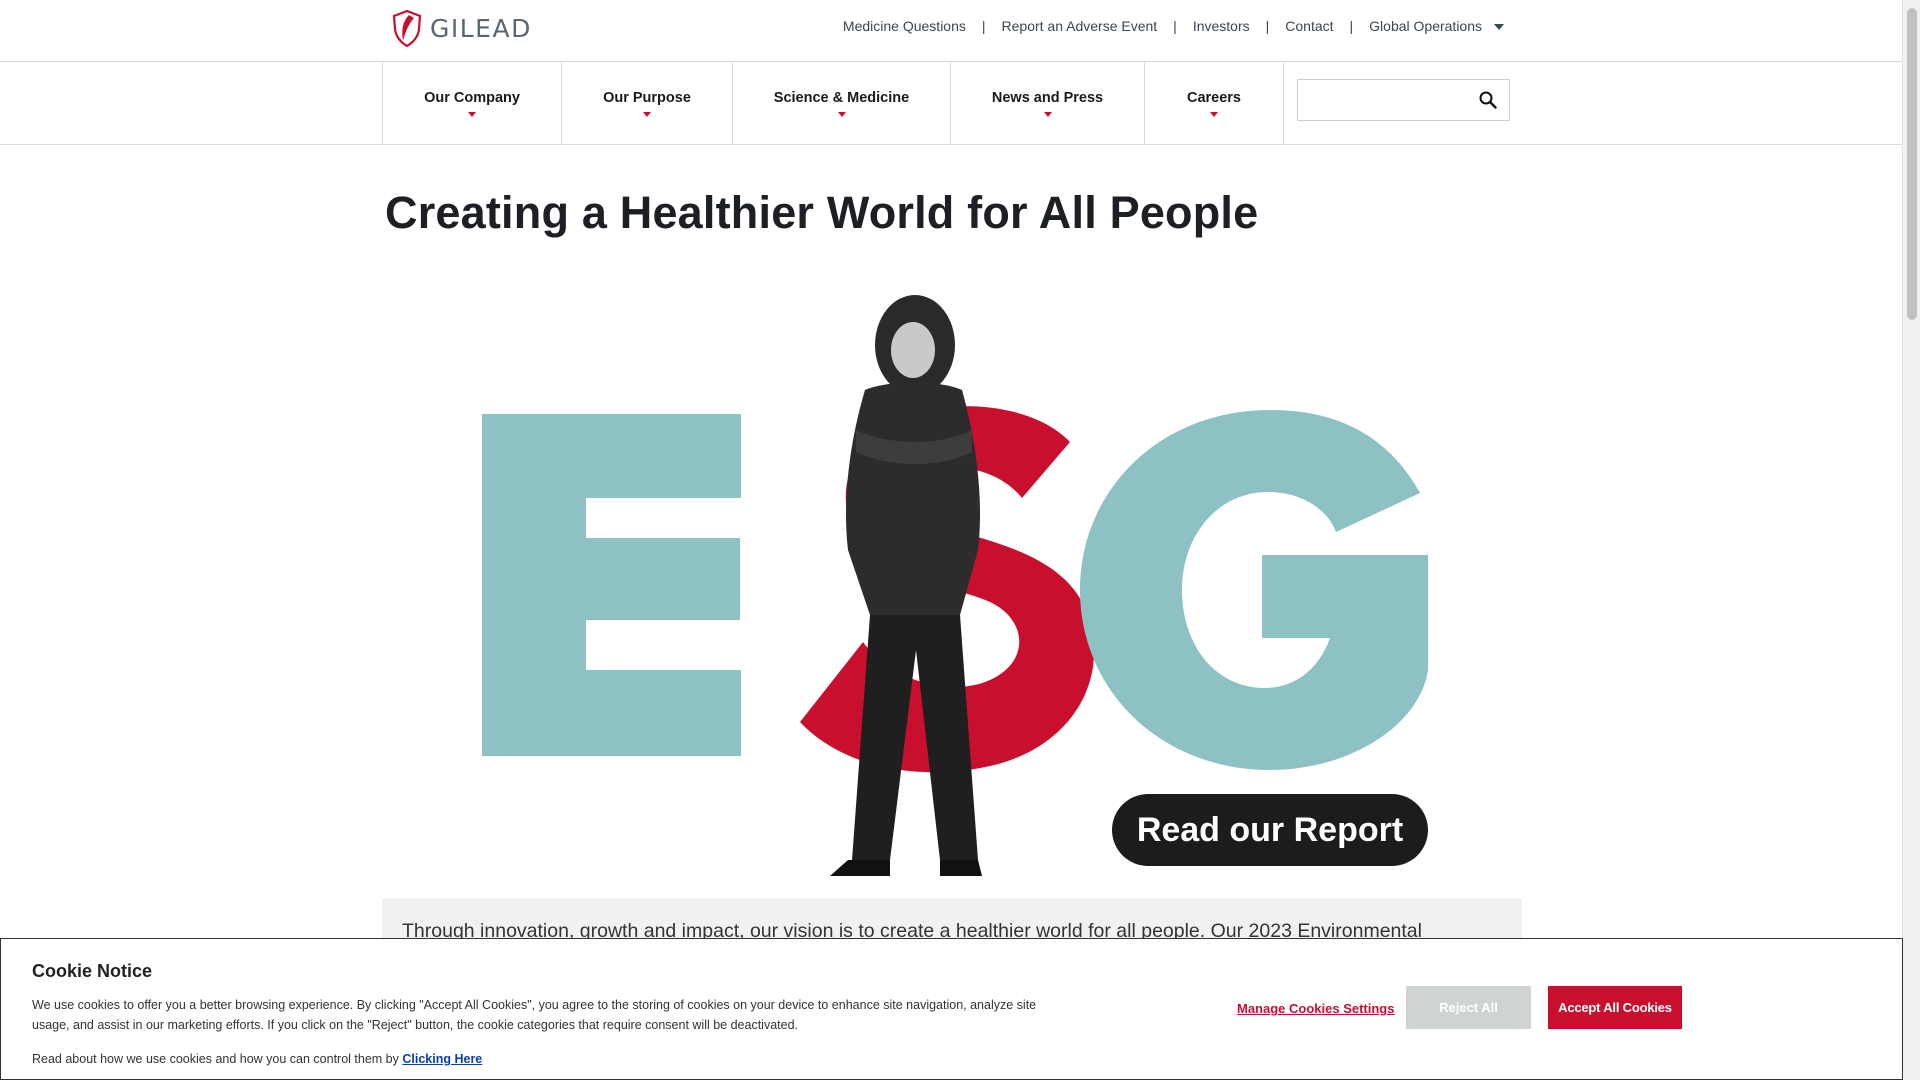  I want to click on search-button, so click(1488, 100).